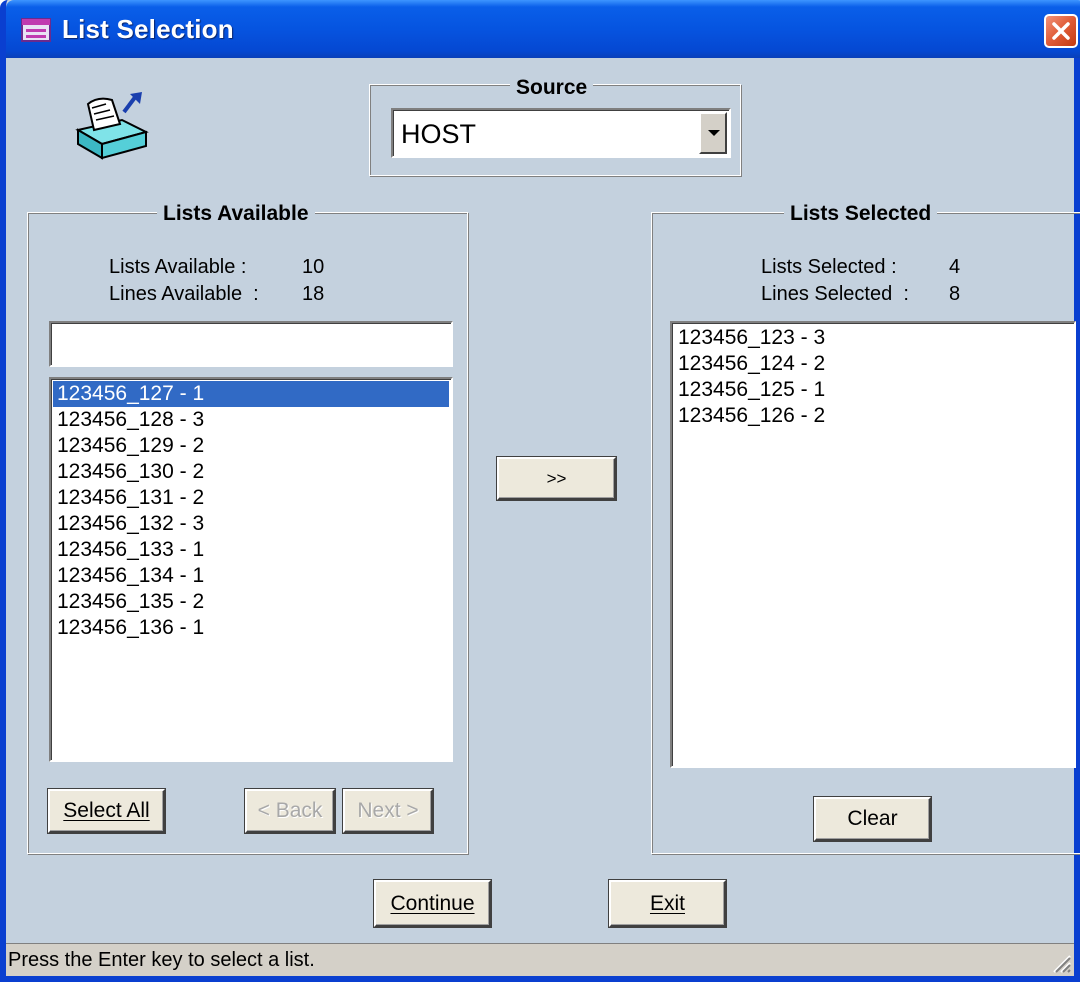 This screenshot has height=982, width=1080. I want to click on status-bar: Press the Enter key to select a list., so click(540, 959).